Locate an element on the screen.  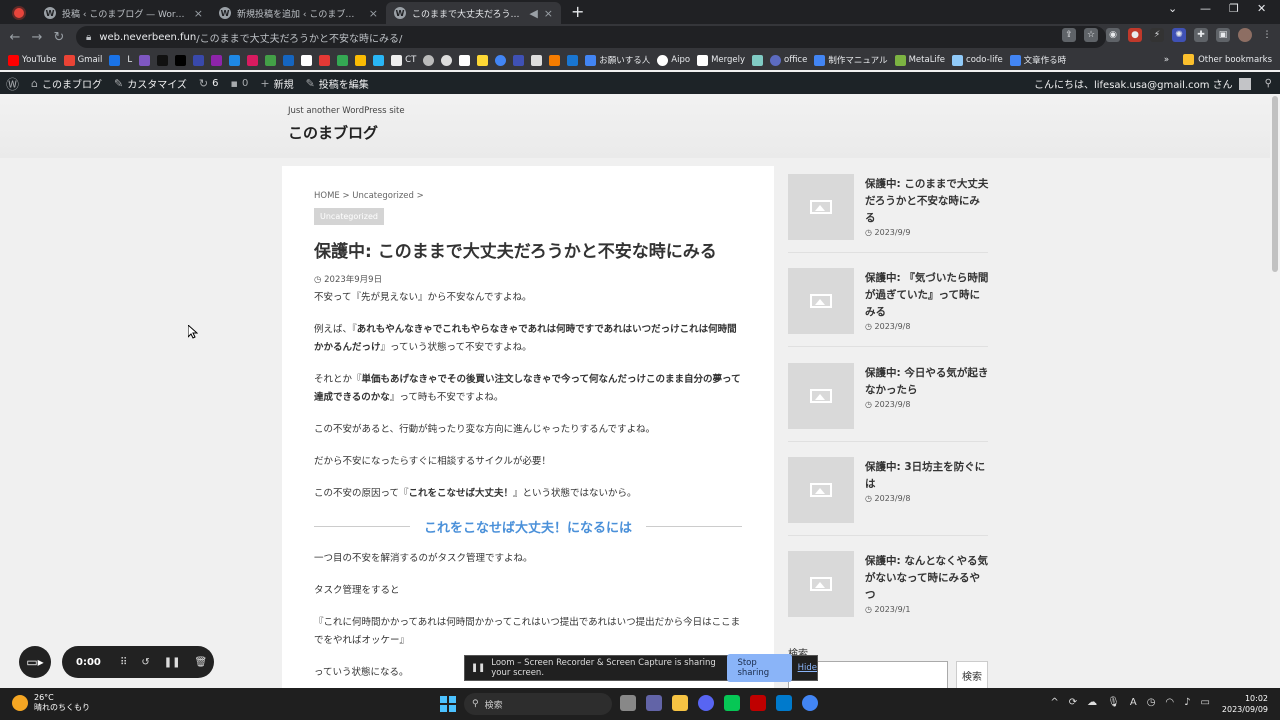
sync-icon: ⟳ is located at coordinates (1073, 702).